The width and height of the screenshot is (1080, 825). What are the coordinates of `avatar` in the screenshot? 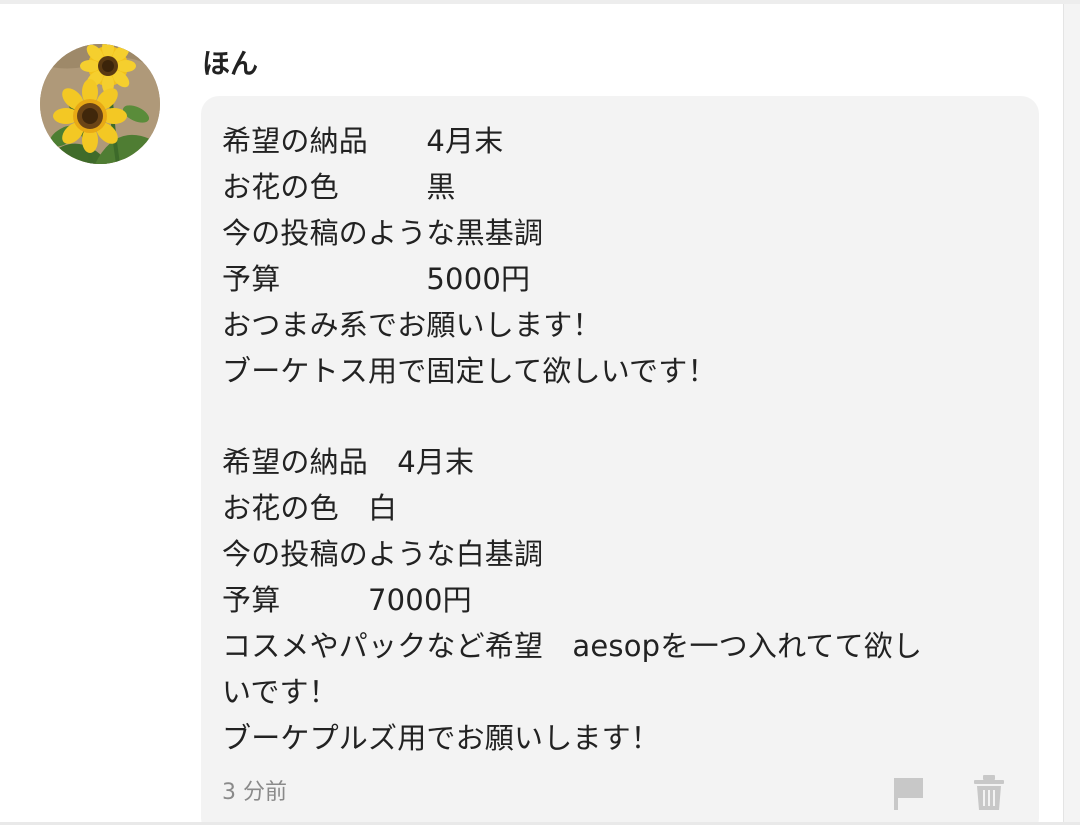 It's located at (100, 104).